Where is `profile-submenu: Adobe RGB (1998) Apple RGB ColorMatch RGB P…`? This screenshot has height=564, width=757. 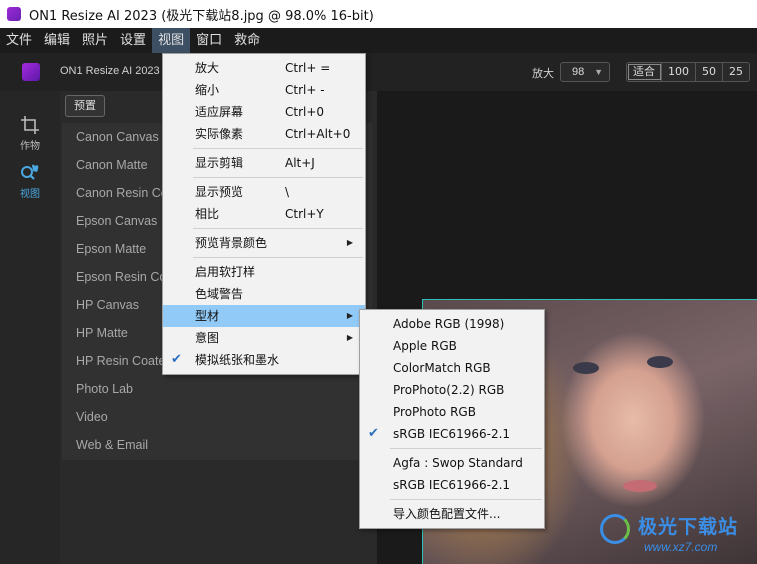
profile-submenu: Adobe RGB (1998) Apple RGB ColorMatch RGB P… is located at coordinates (452, 419).